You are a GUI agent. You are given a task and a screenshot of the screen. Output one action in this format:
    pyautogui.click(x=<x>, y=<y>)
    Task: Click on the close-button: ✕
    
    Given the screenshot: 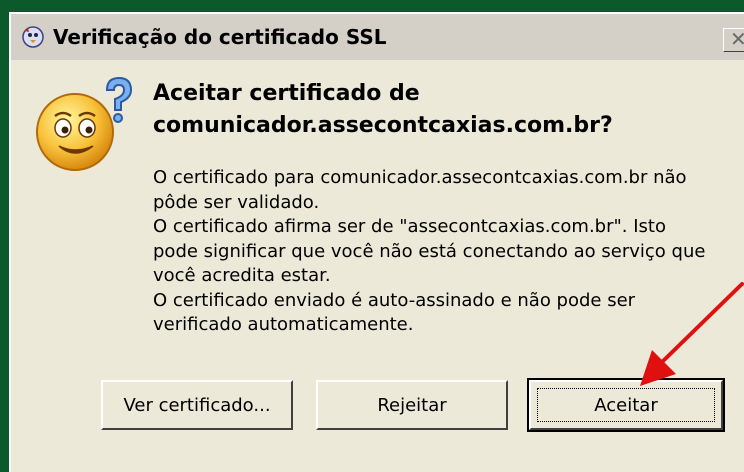 What is the action you would take?
    pyautogui.click(x=733, y=40)
    